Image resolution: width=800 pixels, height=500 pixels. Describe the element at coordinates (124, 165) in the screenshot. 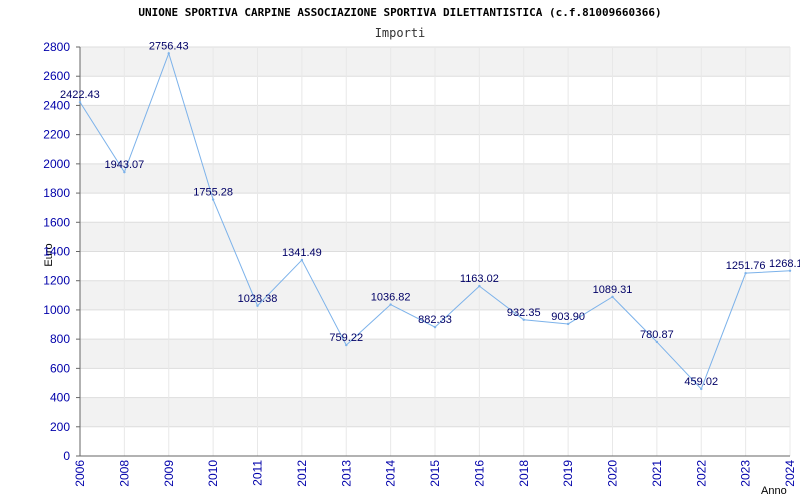

I see `data-label: 1943.07` at that location.